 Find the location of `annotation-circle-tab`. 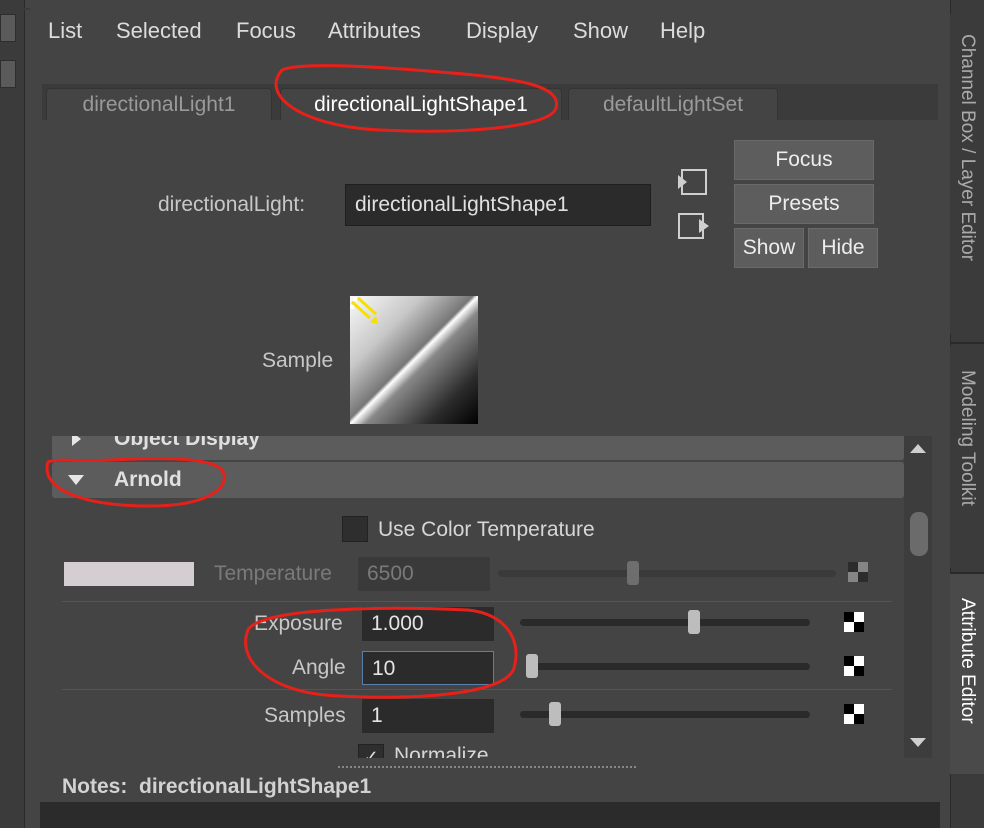

annotation-circle-tab is located at coordinates (416, 98).